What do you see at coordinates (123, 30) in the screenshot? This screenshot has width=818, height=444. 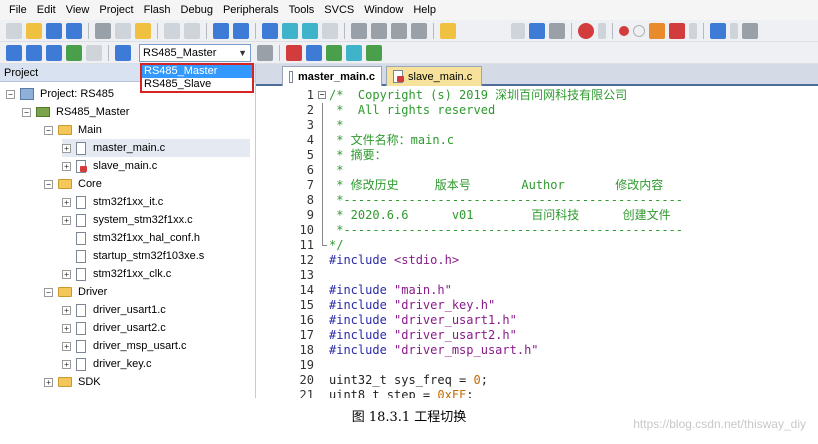 I see `copy-icon` at bounding box center [123, 30].